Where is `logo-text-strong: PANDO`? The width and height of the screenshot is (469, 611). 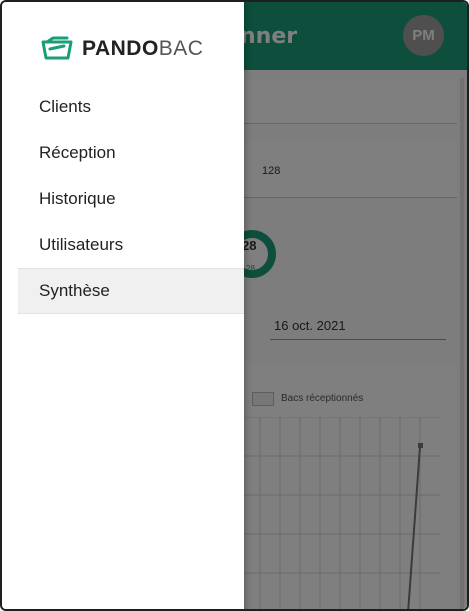
logo-text-strong: PANDO is located at coordinates (120, 48).